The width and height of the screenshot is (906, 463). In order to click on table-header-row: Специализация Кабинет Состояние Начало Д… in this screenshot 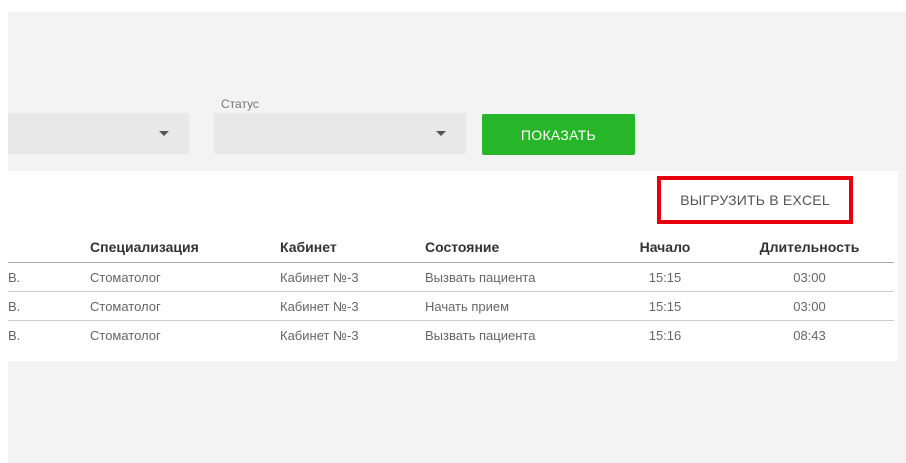, I will do `click(451, 247)`.